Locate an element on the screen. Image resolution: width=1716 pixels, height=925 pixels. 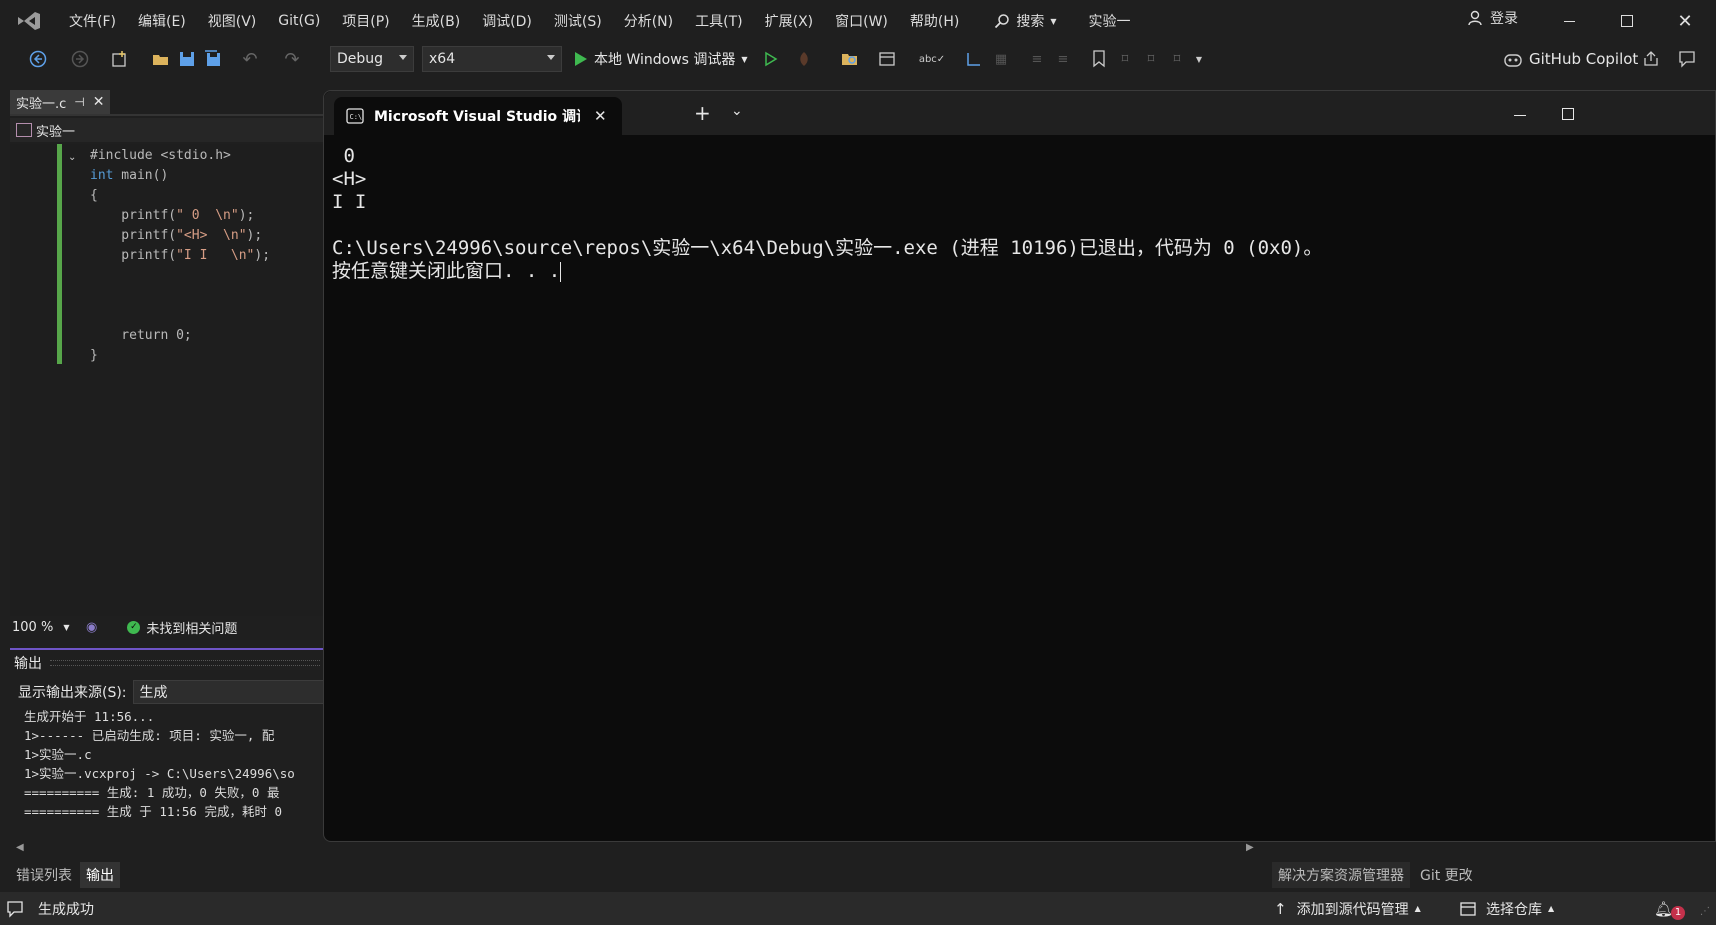
zoom-select: 100 % ▼ is located at coordinates (46, 627).